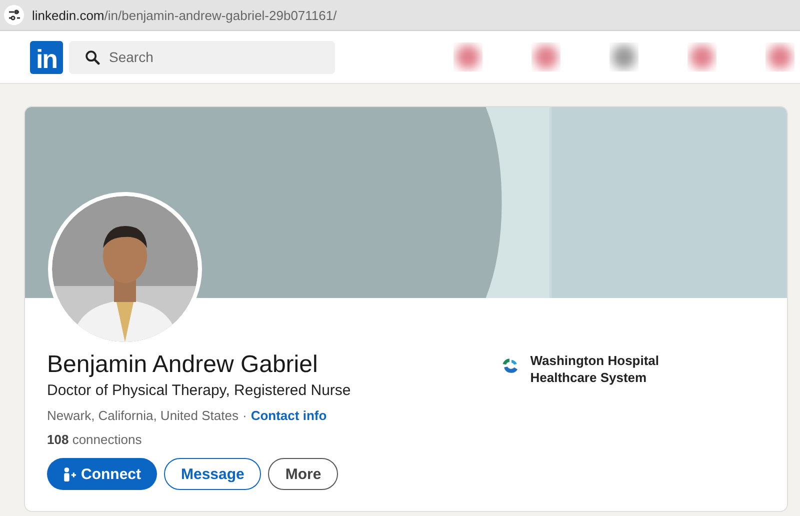  What do you see at coordinates (199, 390) in the screenshot?
I see `headline: Doctor of Physical Therapy, Registered Nurse` at bounding box center [199, 390].